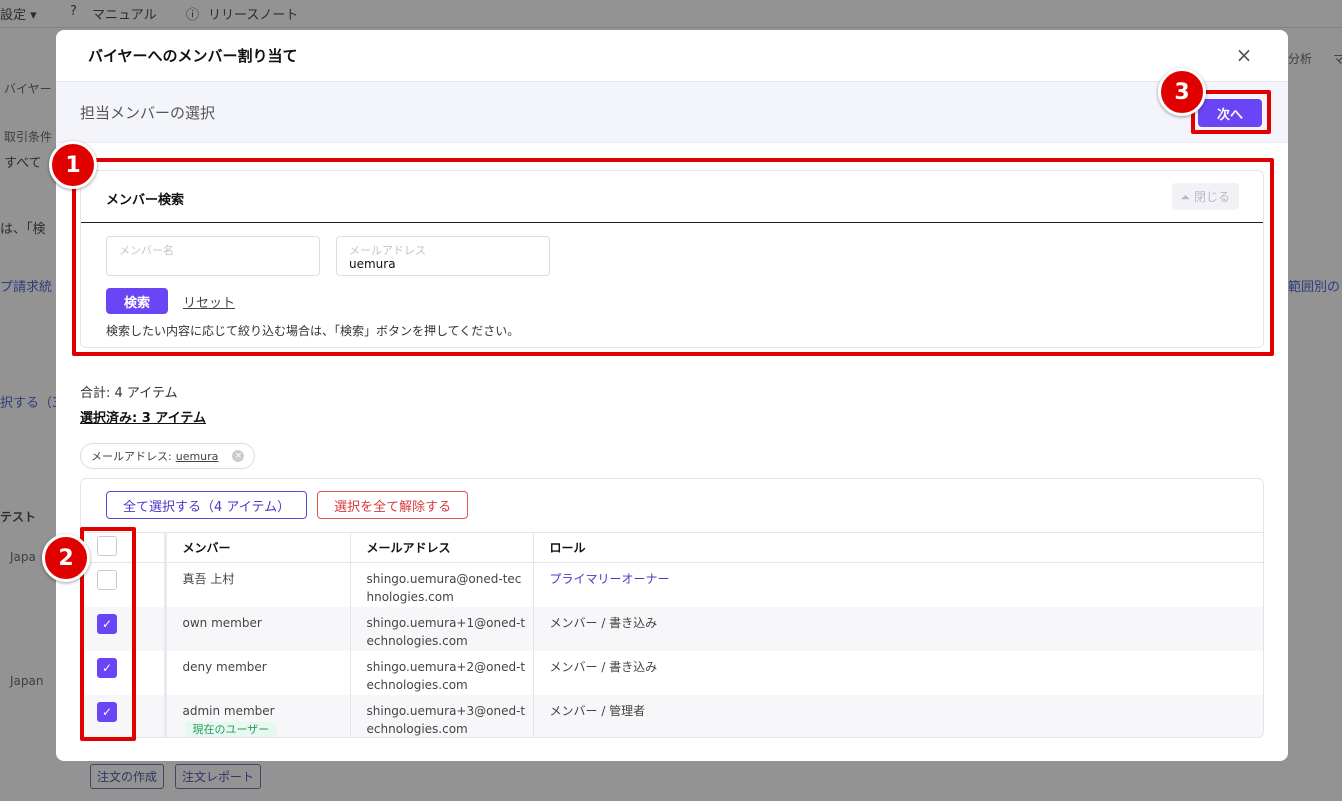 The width and height of the screenshot is (1342, 801). What do you see at coordinates (107, 546) in the screenshot?
I see `header-checkbox` at bounding box center [107, 546].